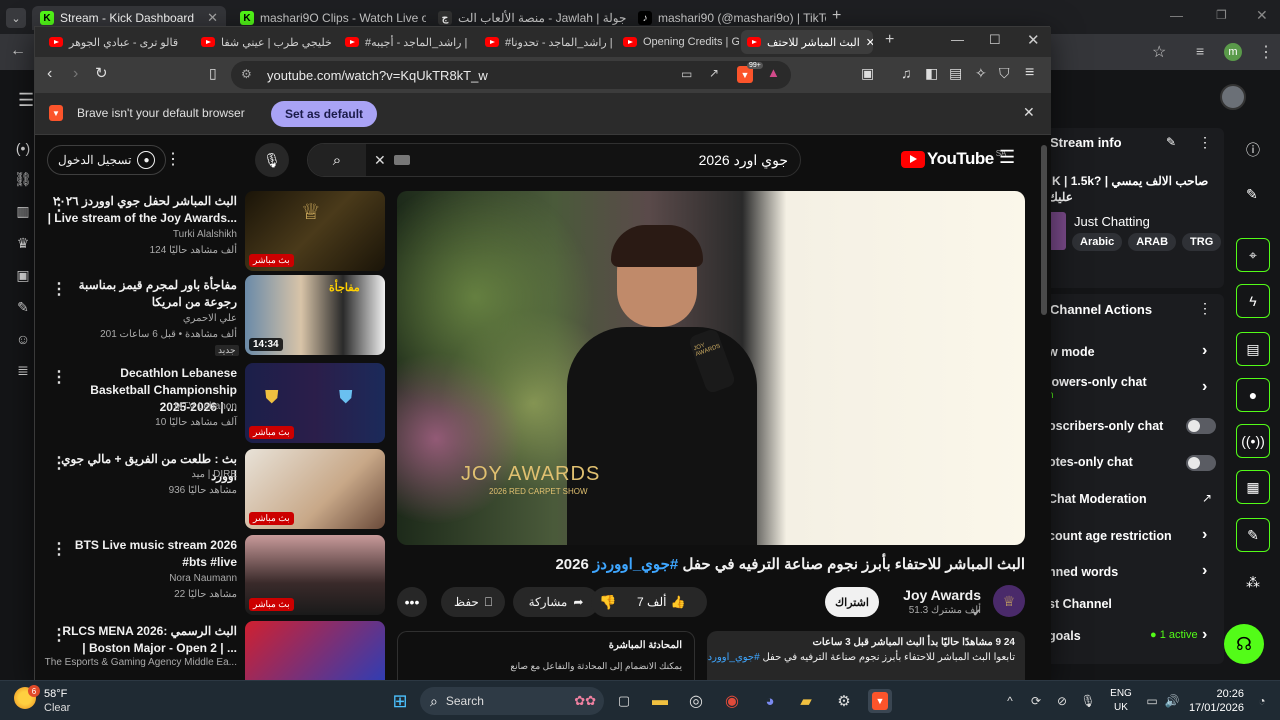 This screenshot has height=720, width=1280. What do you see at coordinates (315, 231) in the screenshot?
I see `video-thumbnail: ♕ بث مباشر` at bounding box center [315, 231].